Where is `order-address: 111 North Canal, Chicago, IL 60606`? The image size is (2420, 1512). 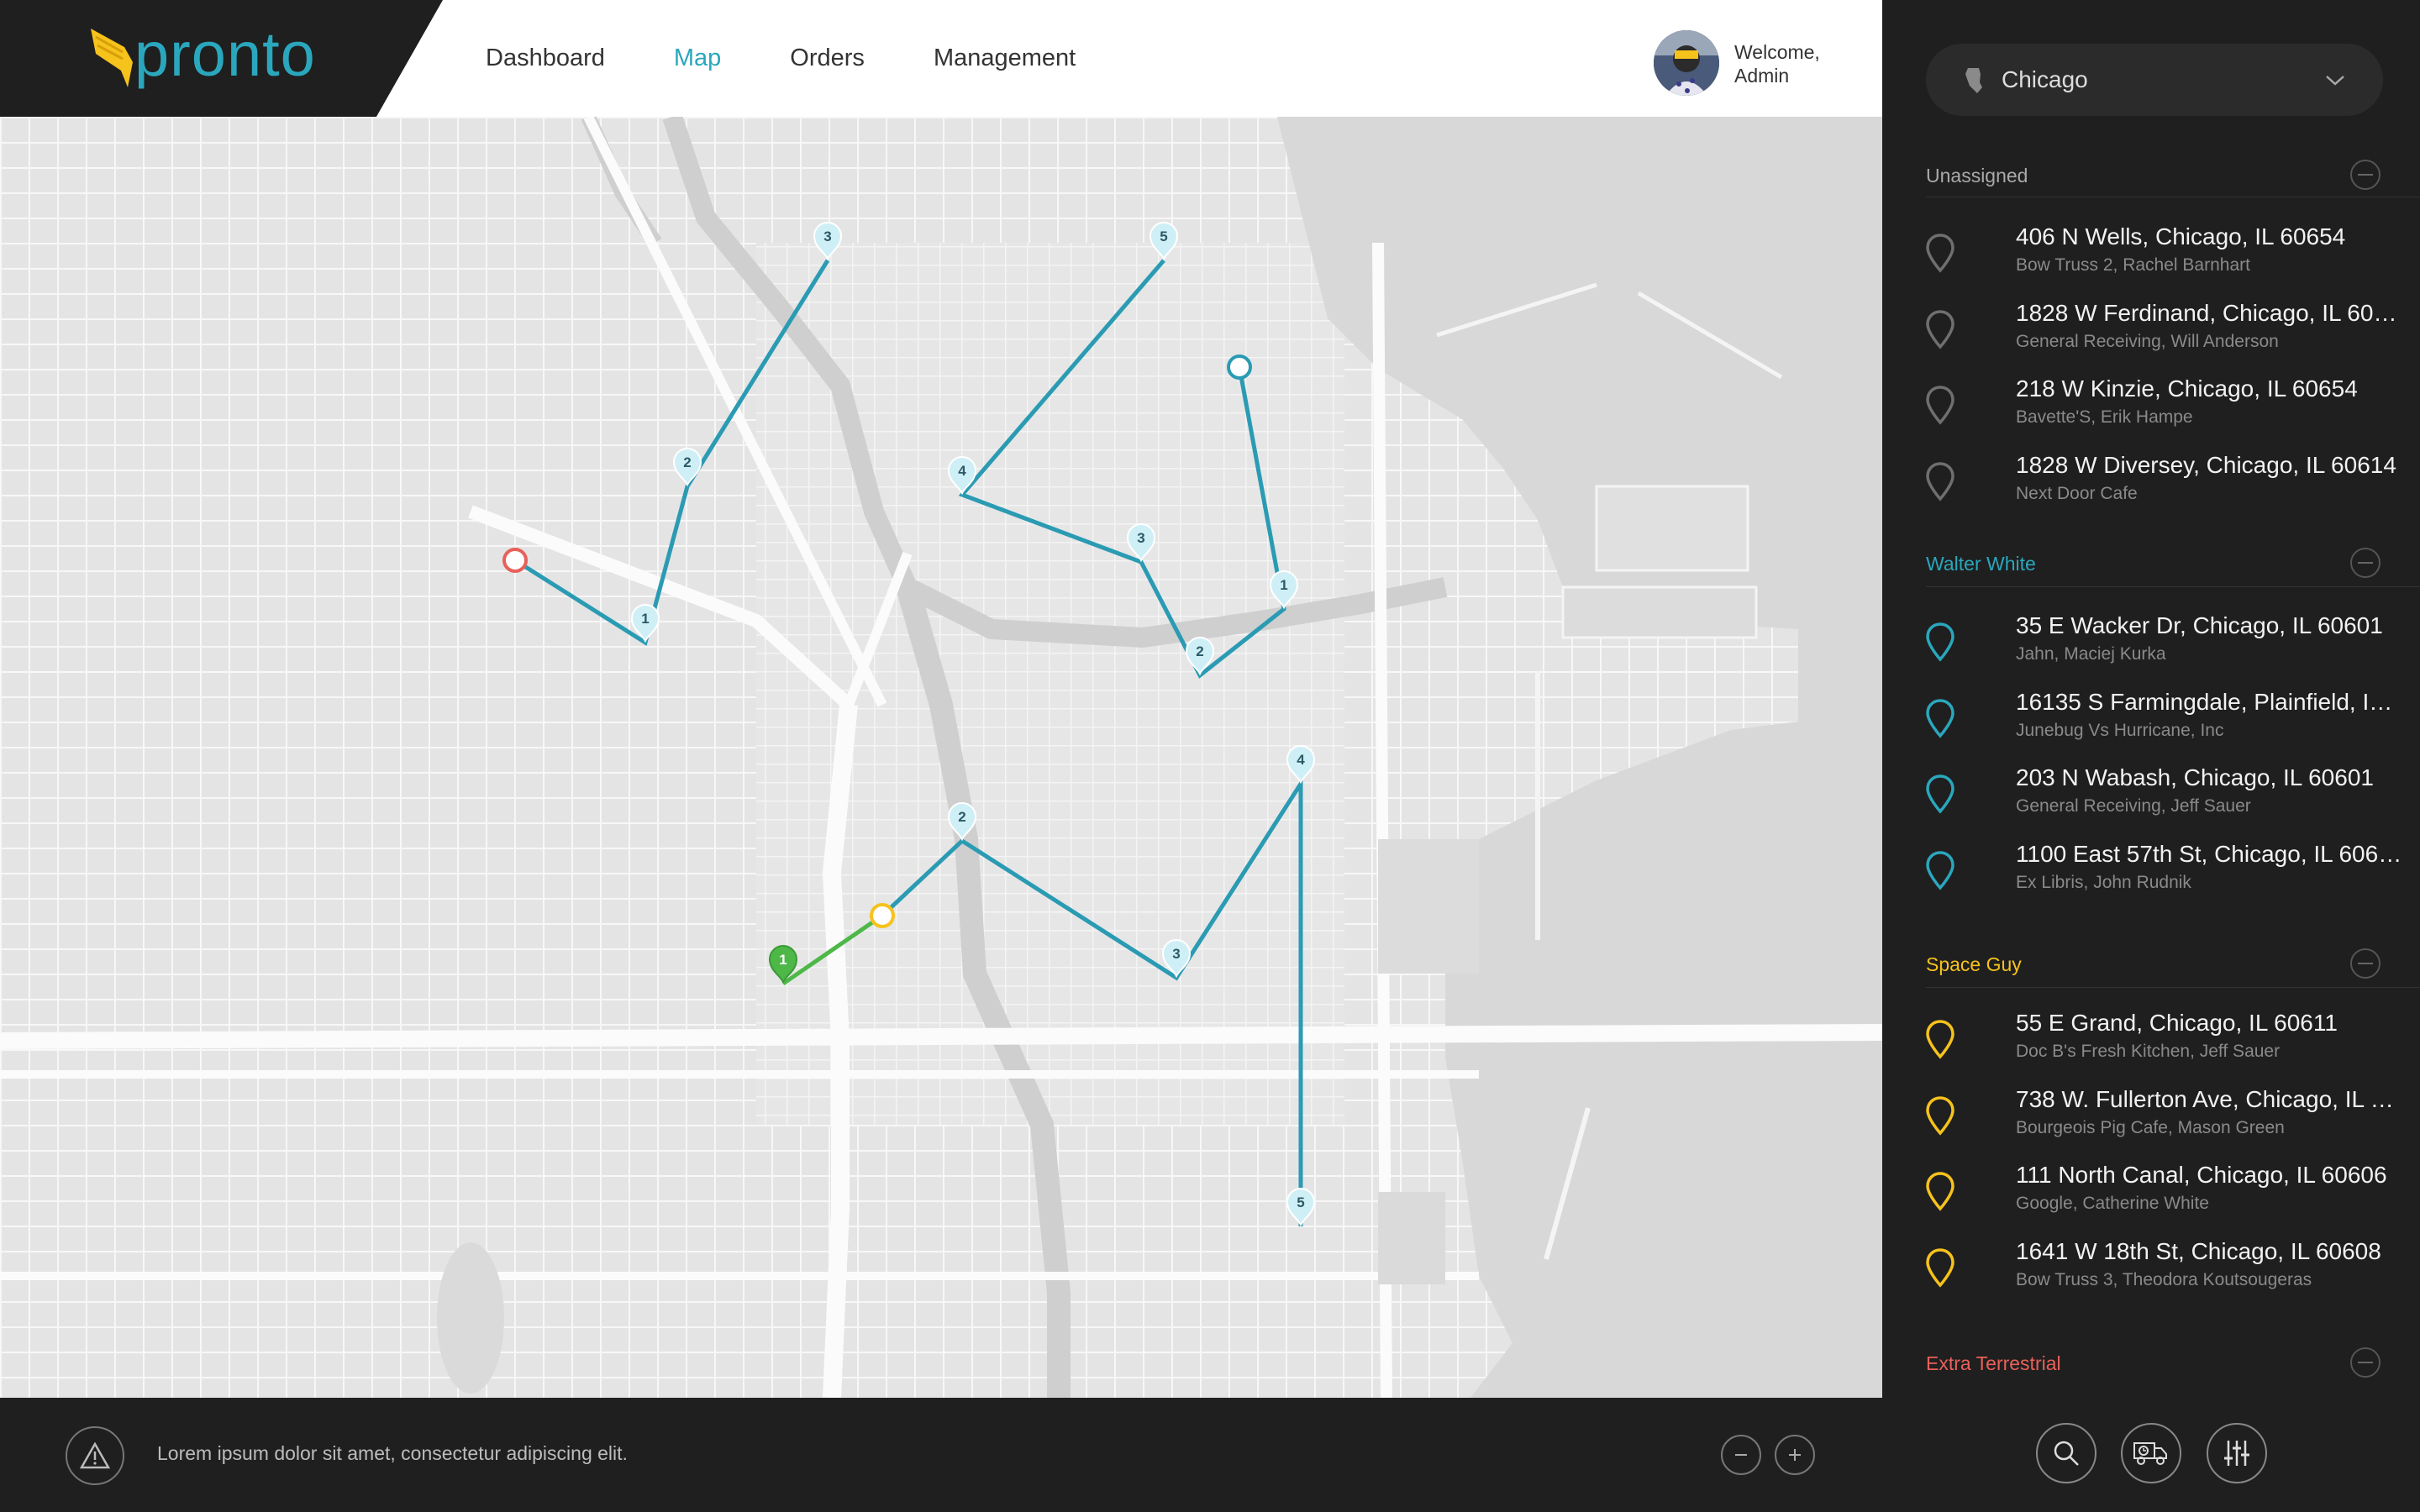 order-address: 111 North Canal, Chicago, IL 60606 is located at coordinates (2202, 1175).